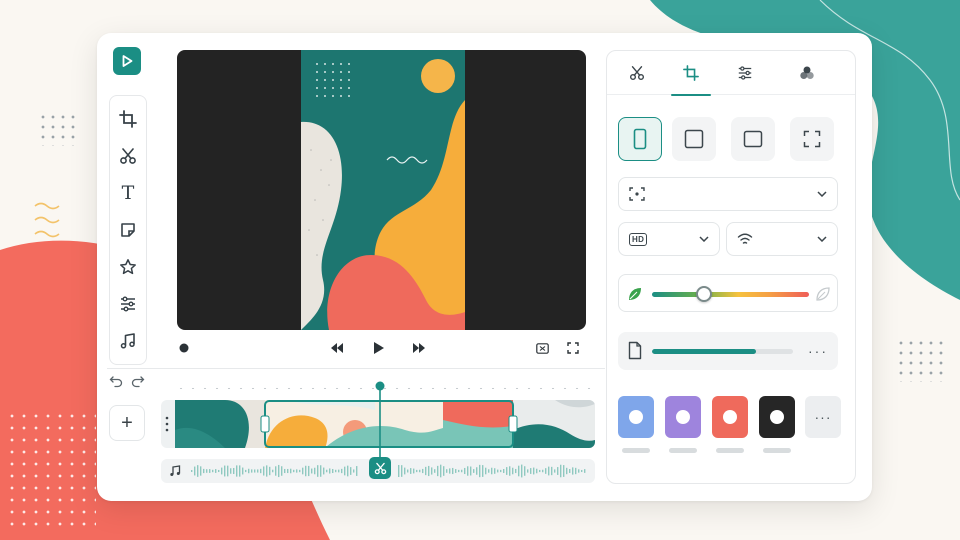 This screenshot has height=540, width=960. I want to click on slider-thumb, so click(703, 294).